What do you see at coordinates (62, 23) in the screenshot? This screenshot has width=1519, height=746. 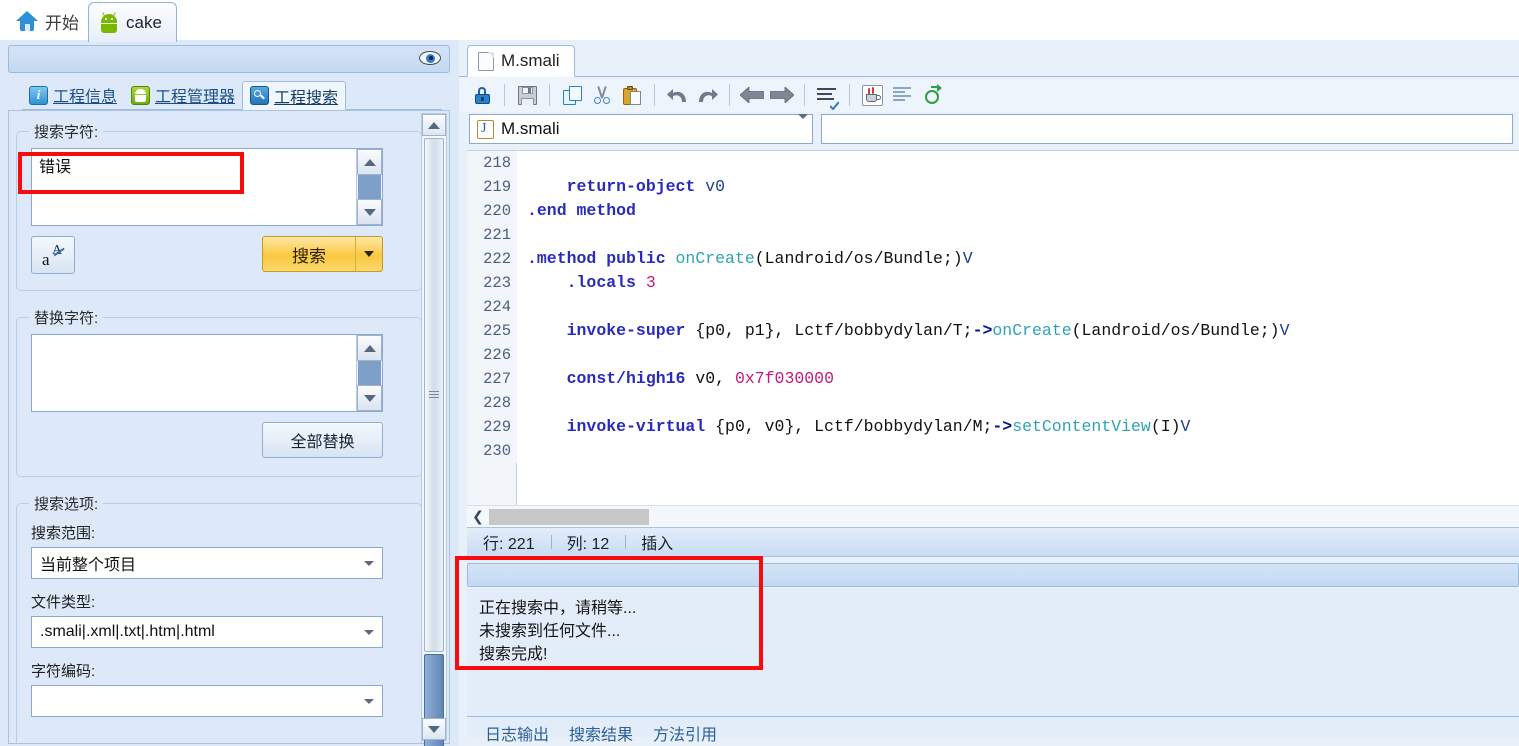 I see `window-tab-start-label: 开始` at bounding box center [62, 23].